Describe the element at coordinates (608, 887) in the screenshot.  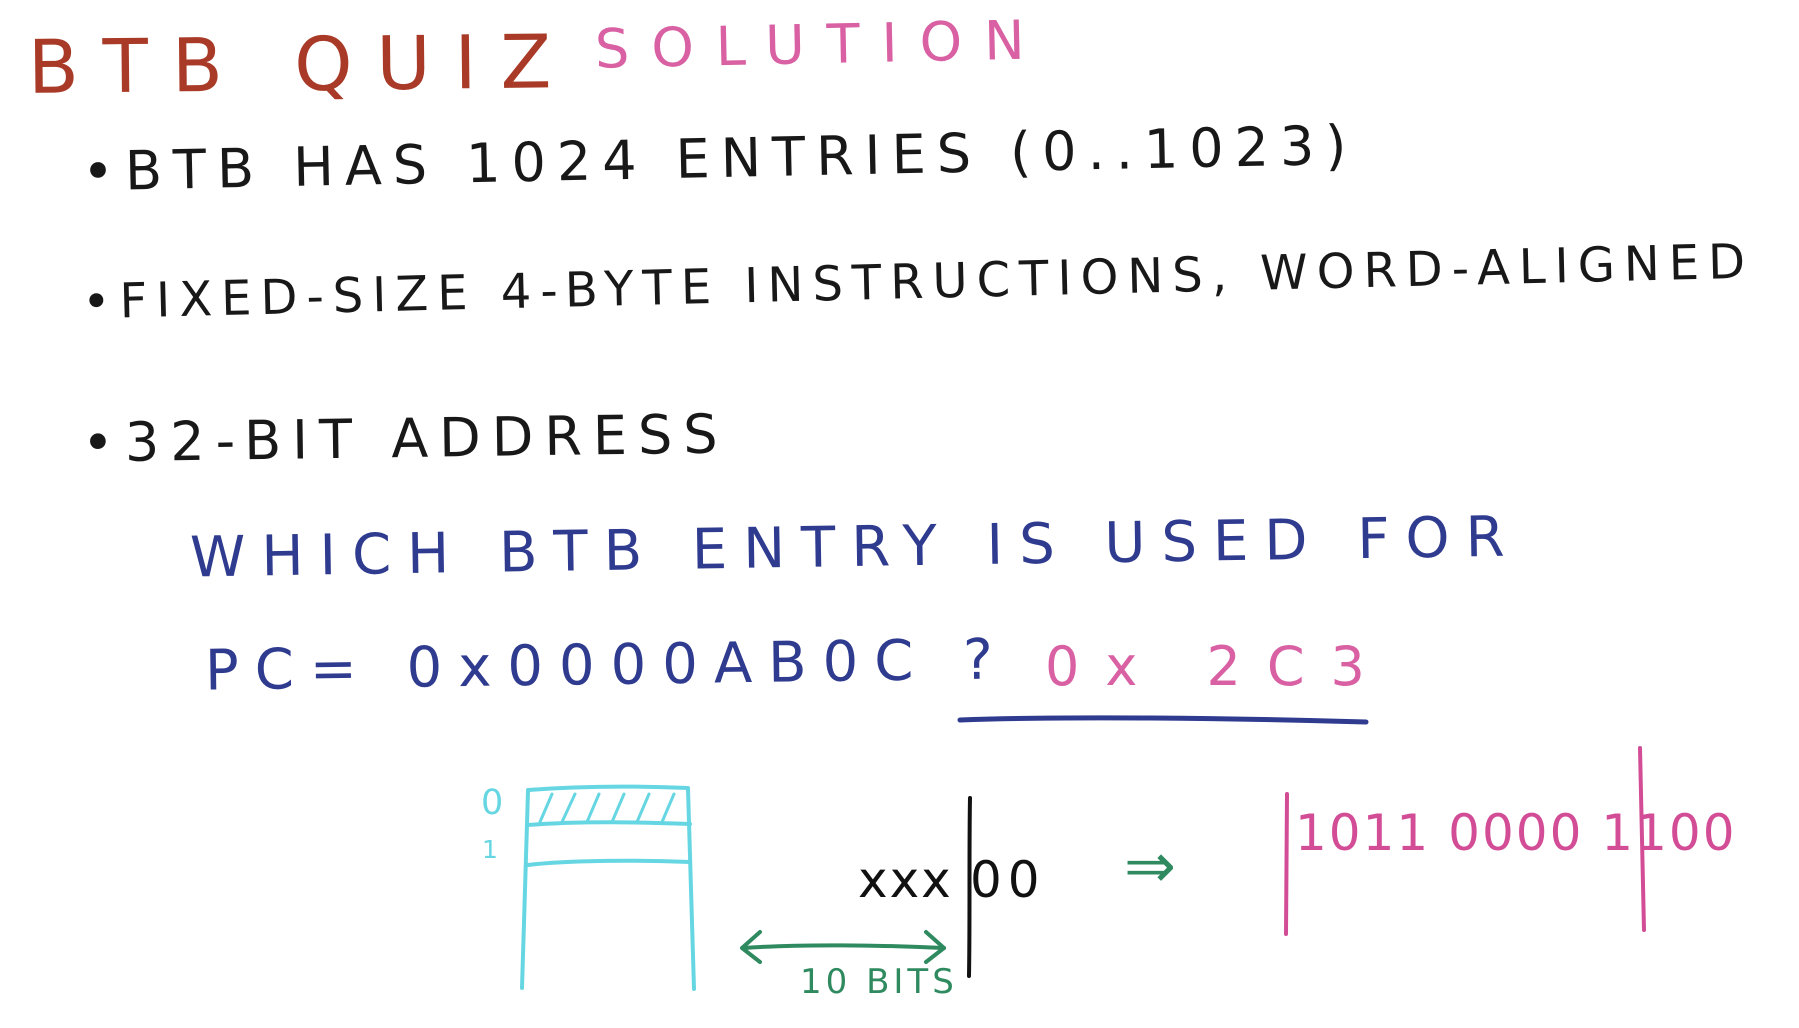
I see `btb-table-sketch` at that location.